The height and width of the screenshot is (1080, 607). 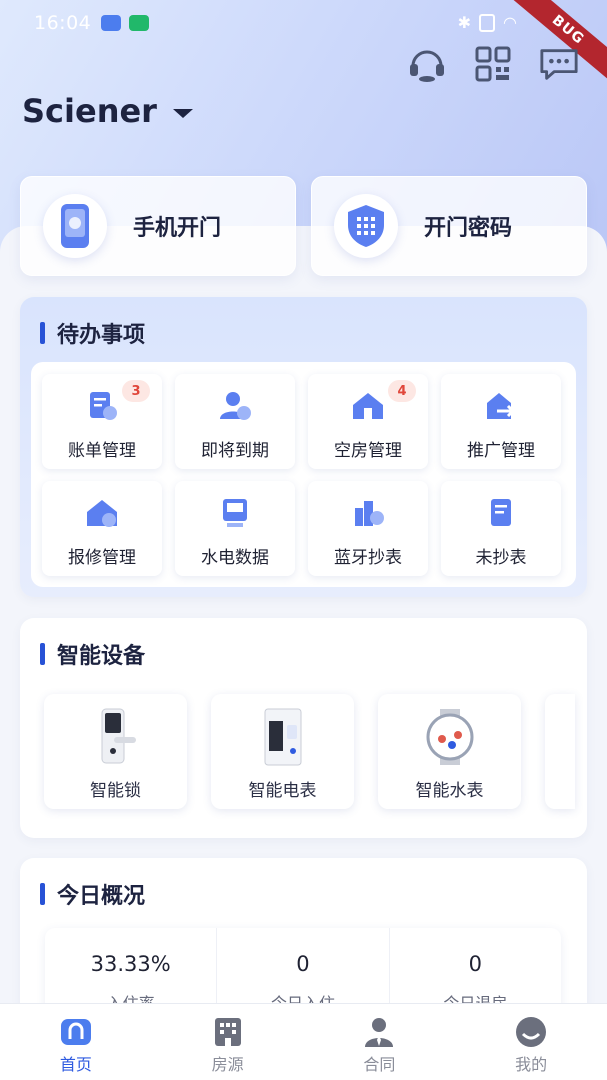 What do you see at coordinates (303, 938) in the screenshot?
I see `today-card: 今日概况 33.33% 入住率 0 今日入住 0 今日退房` at bounding box center [303, 938].